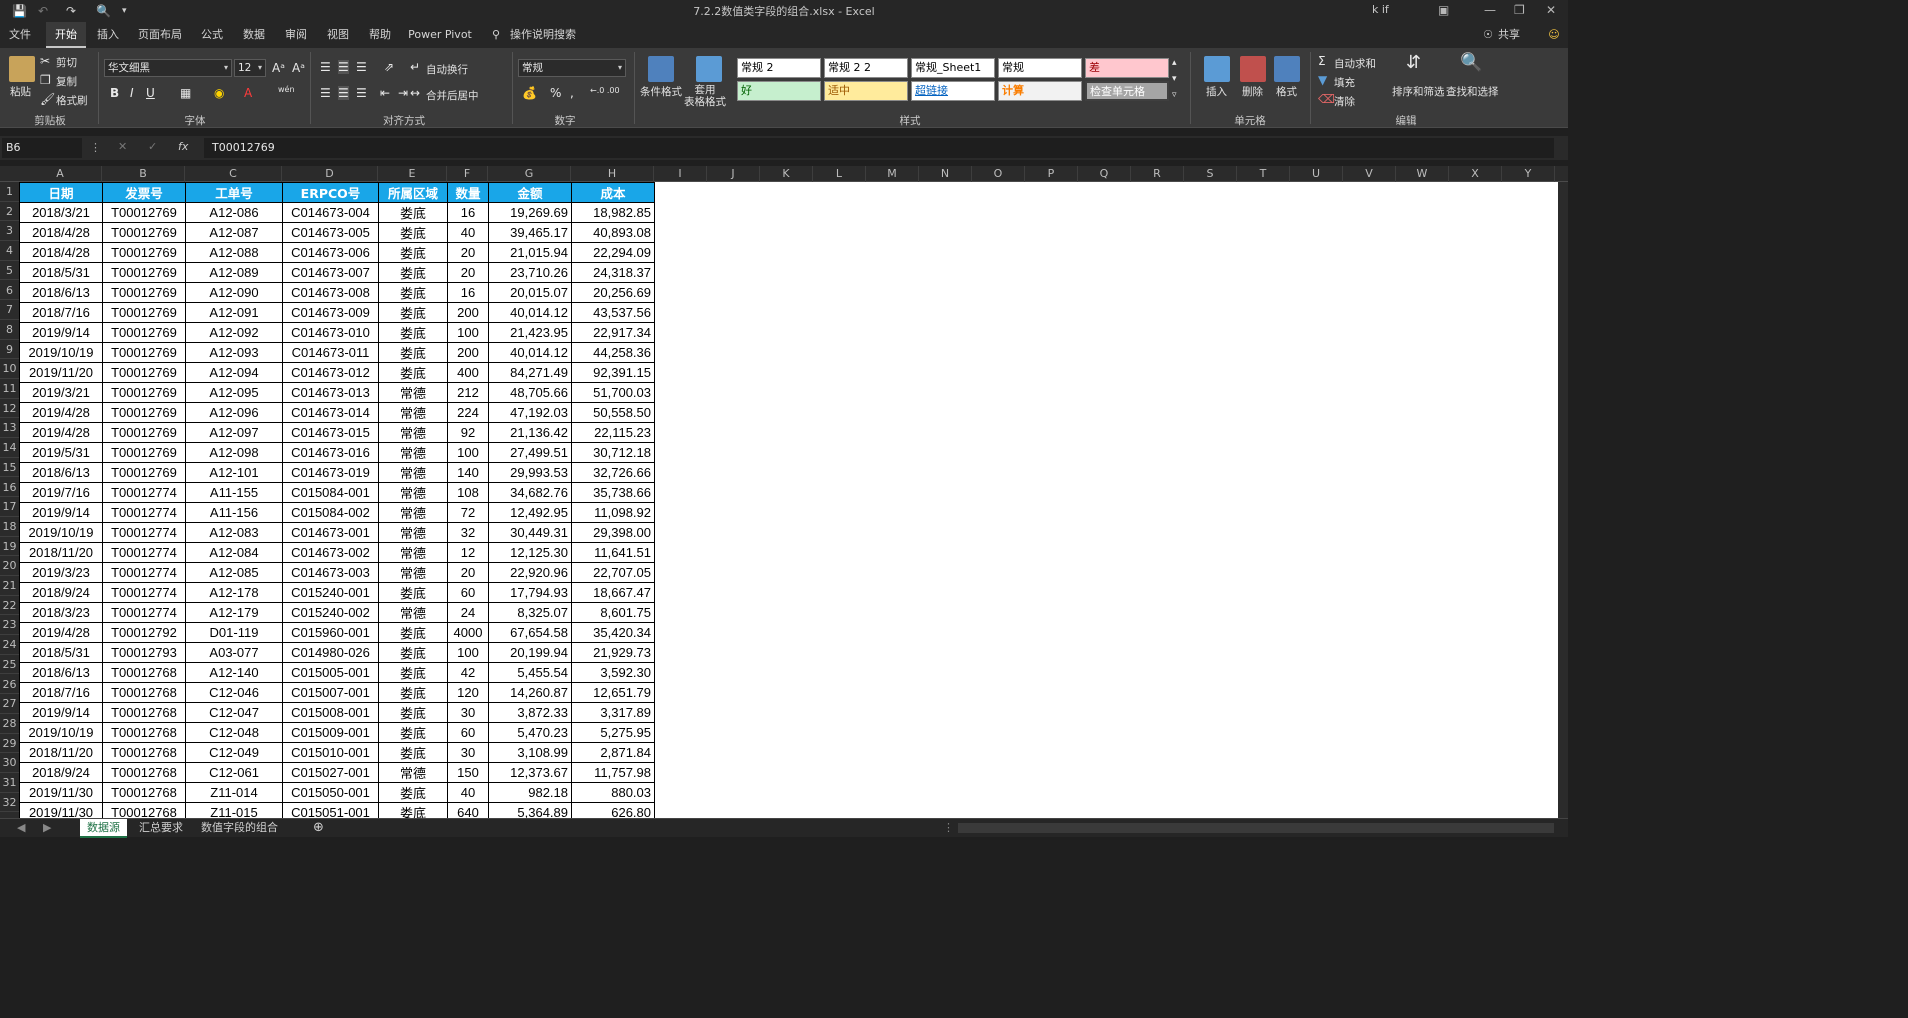  Describe the element at coordinates (330, 392) in the screenshot. I see `table-cell: C014673-013` at that location.